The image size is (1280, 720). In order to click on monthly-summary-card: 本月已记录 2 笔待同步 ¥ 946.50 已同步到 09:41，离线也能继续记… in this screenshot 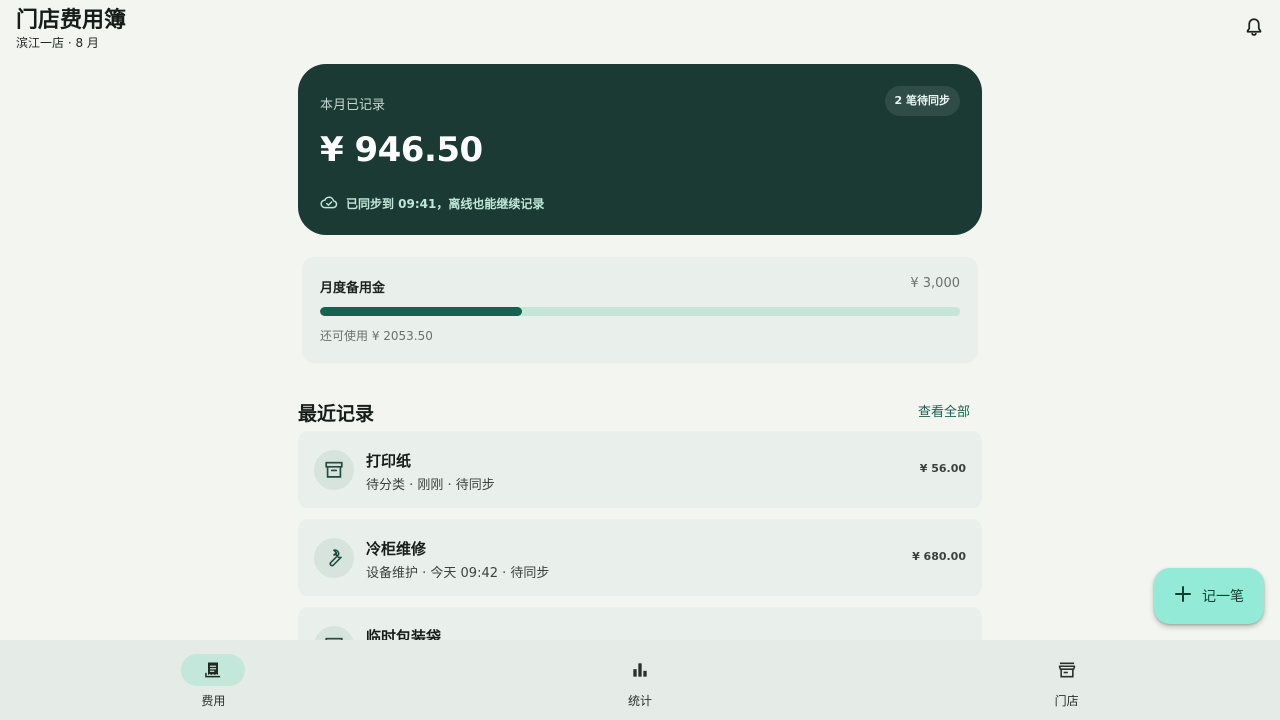, I will do `click(640, 149)`.